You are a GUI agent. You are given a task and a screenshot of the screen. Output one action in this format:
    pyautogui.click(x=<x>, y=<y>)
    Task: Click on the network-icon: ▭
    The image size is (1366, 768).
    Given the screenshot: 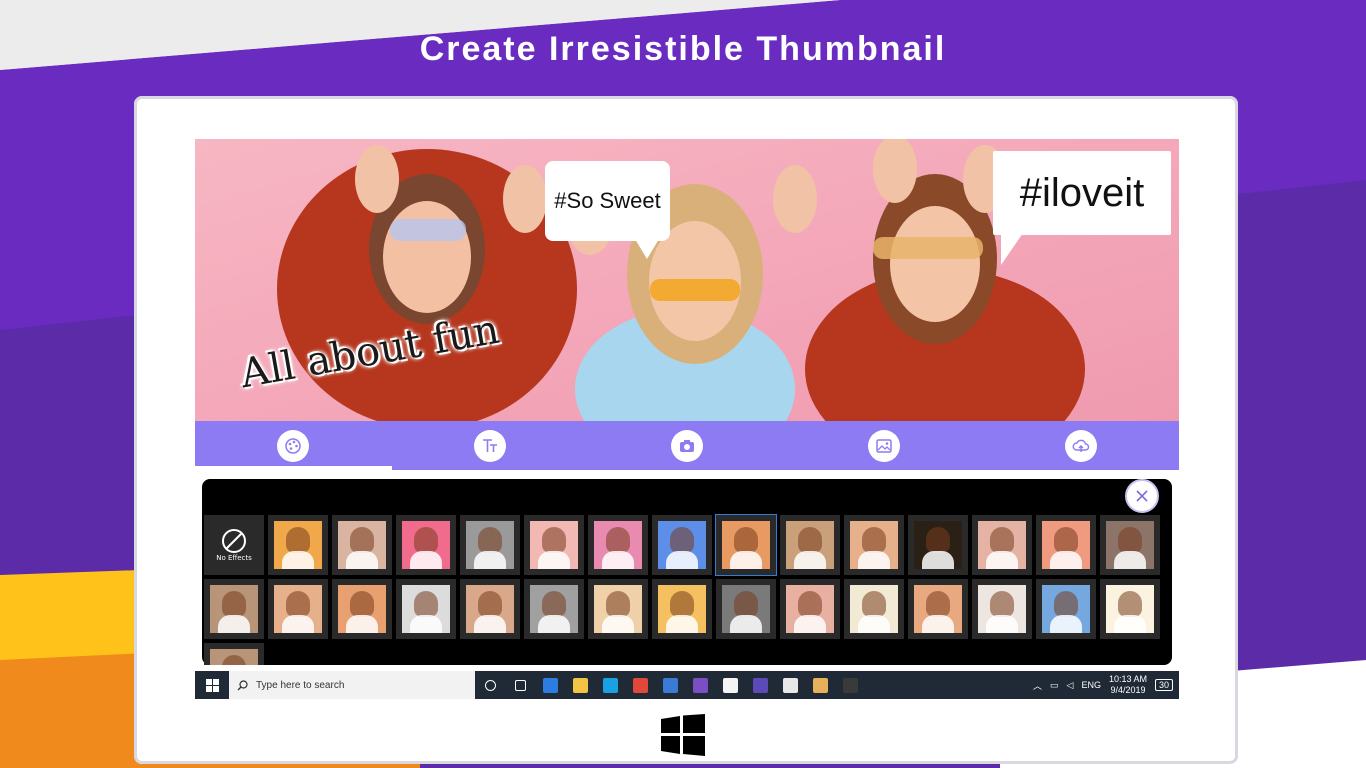 What is the action you would take?
    pyautogui.click(x=1054, y=685)
    